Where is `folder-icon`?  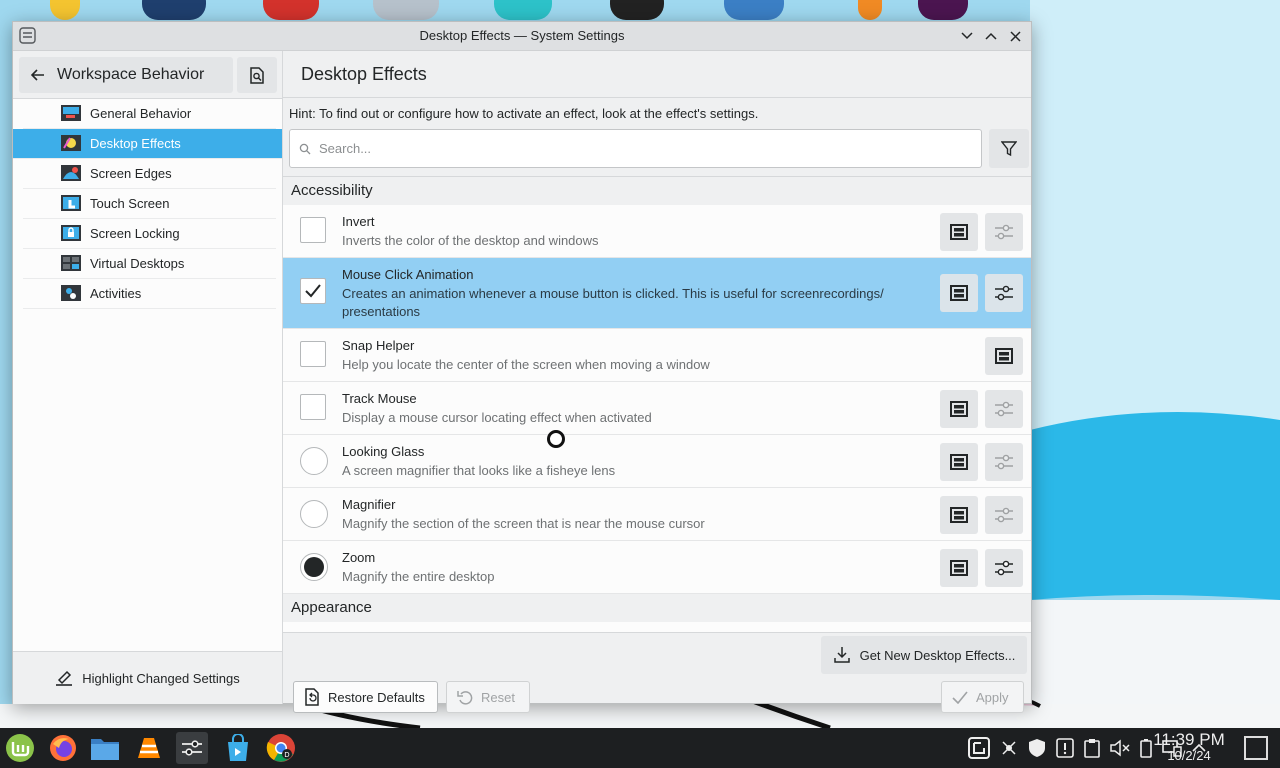
folder-icon is located at coordinates (105, 749).